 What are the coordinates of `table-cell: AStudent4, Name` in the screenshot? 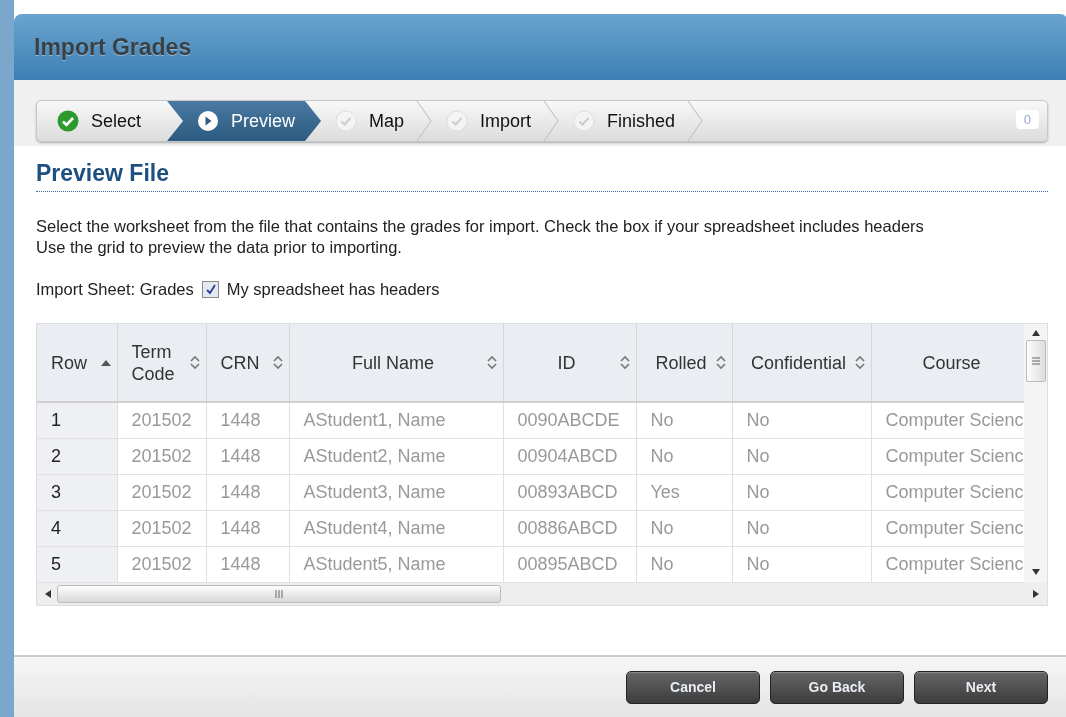 It's located at (396, 528).